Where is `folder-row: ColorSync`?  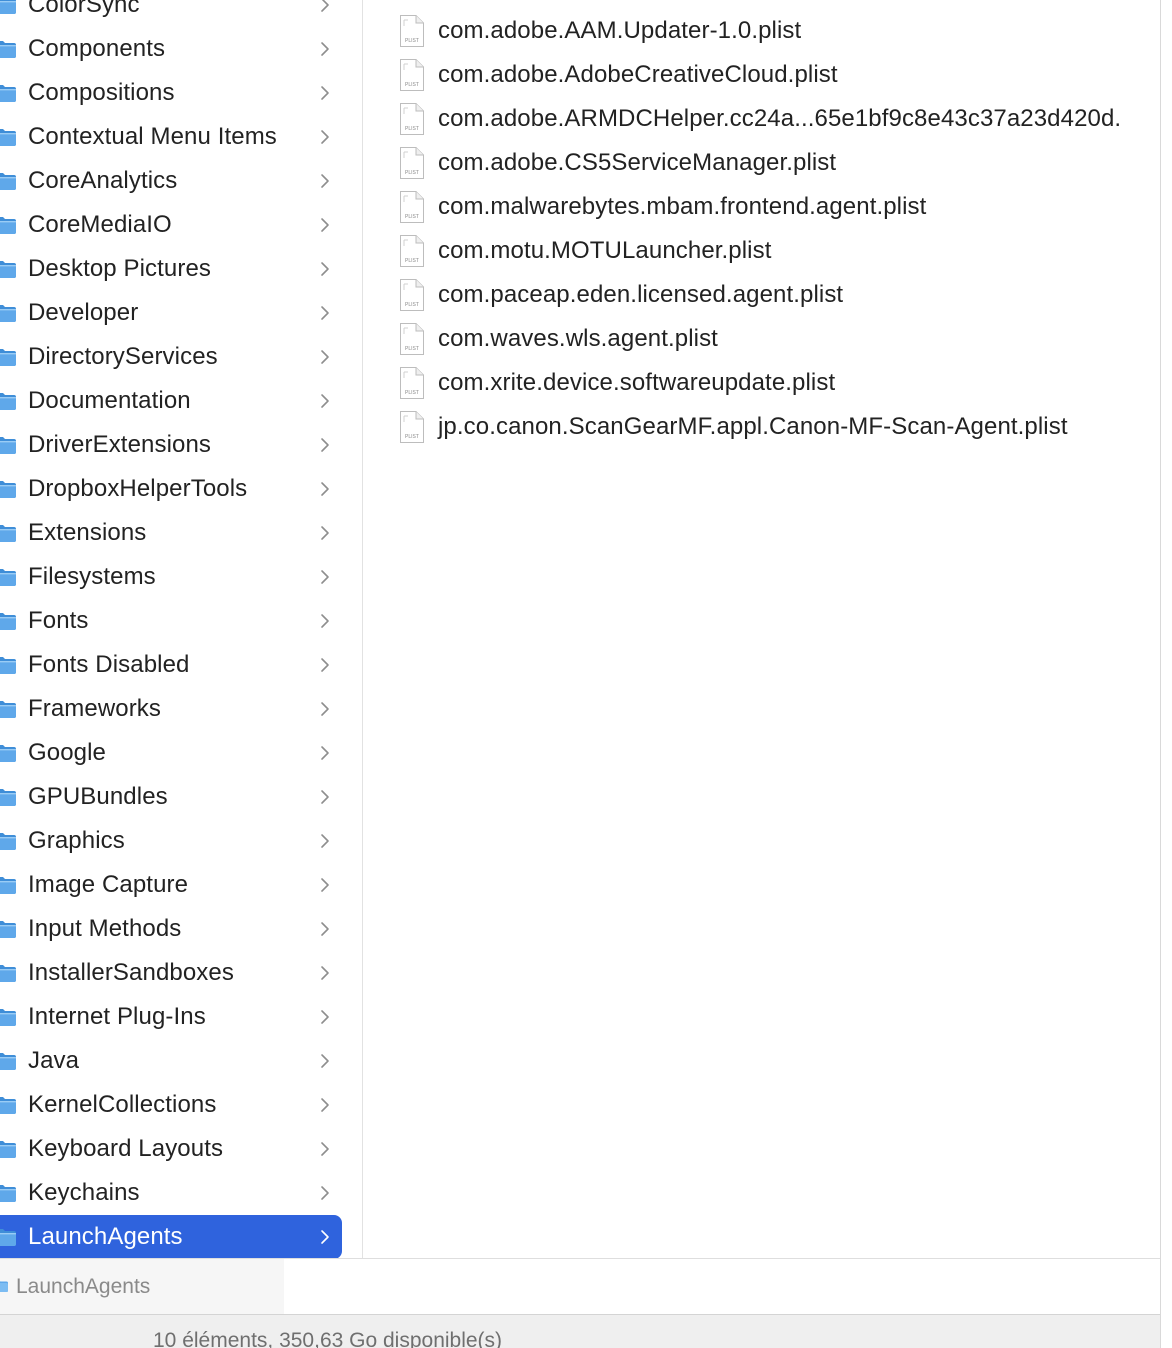
folder-row: ColorSync is located at coordinates (171, 13).